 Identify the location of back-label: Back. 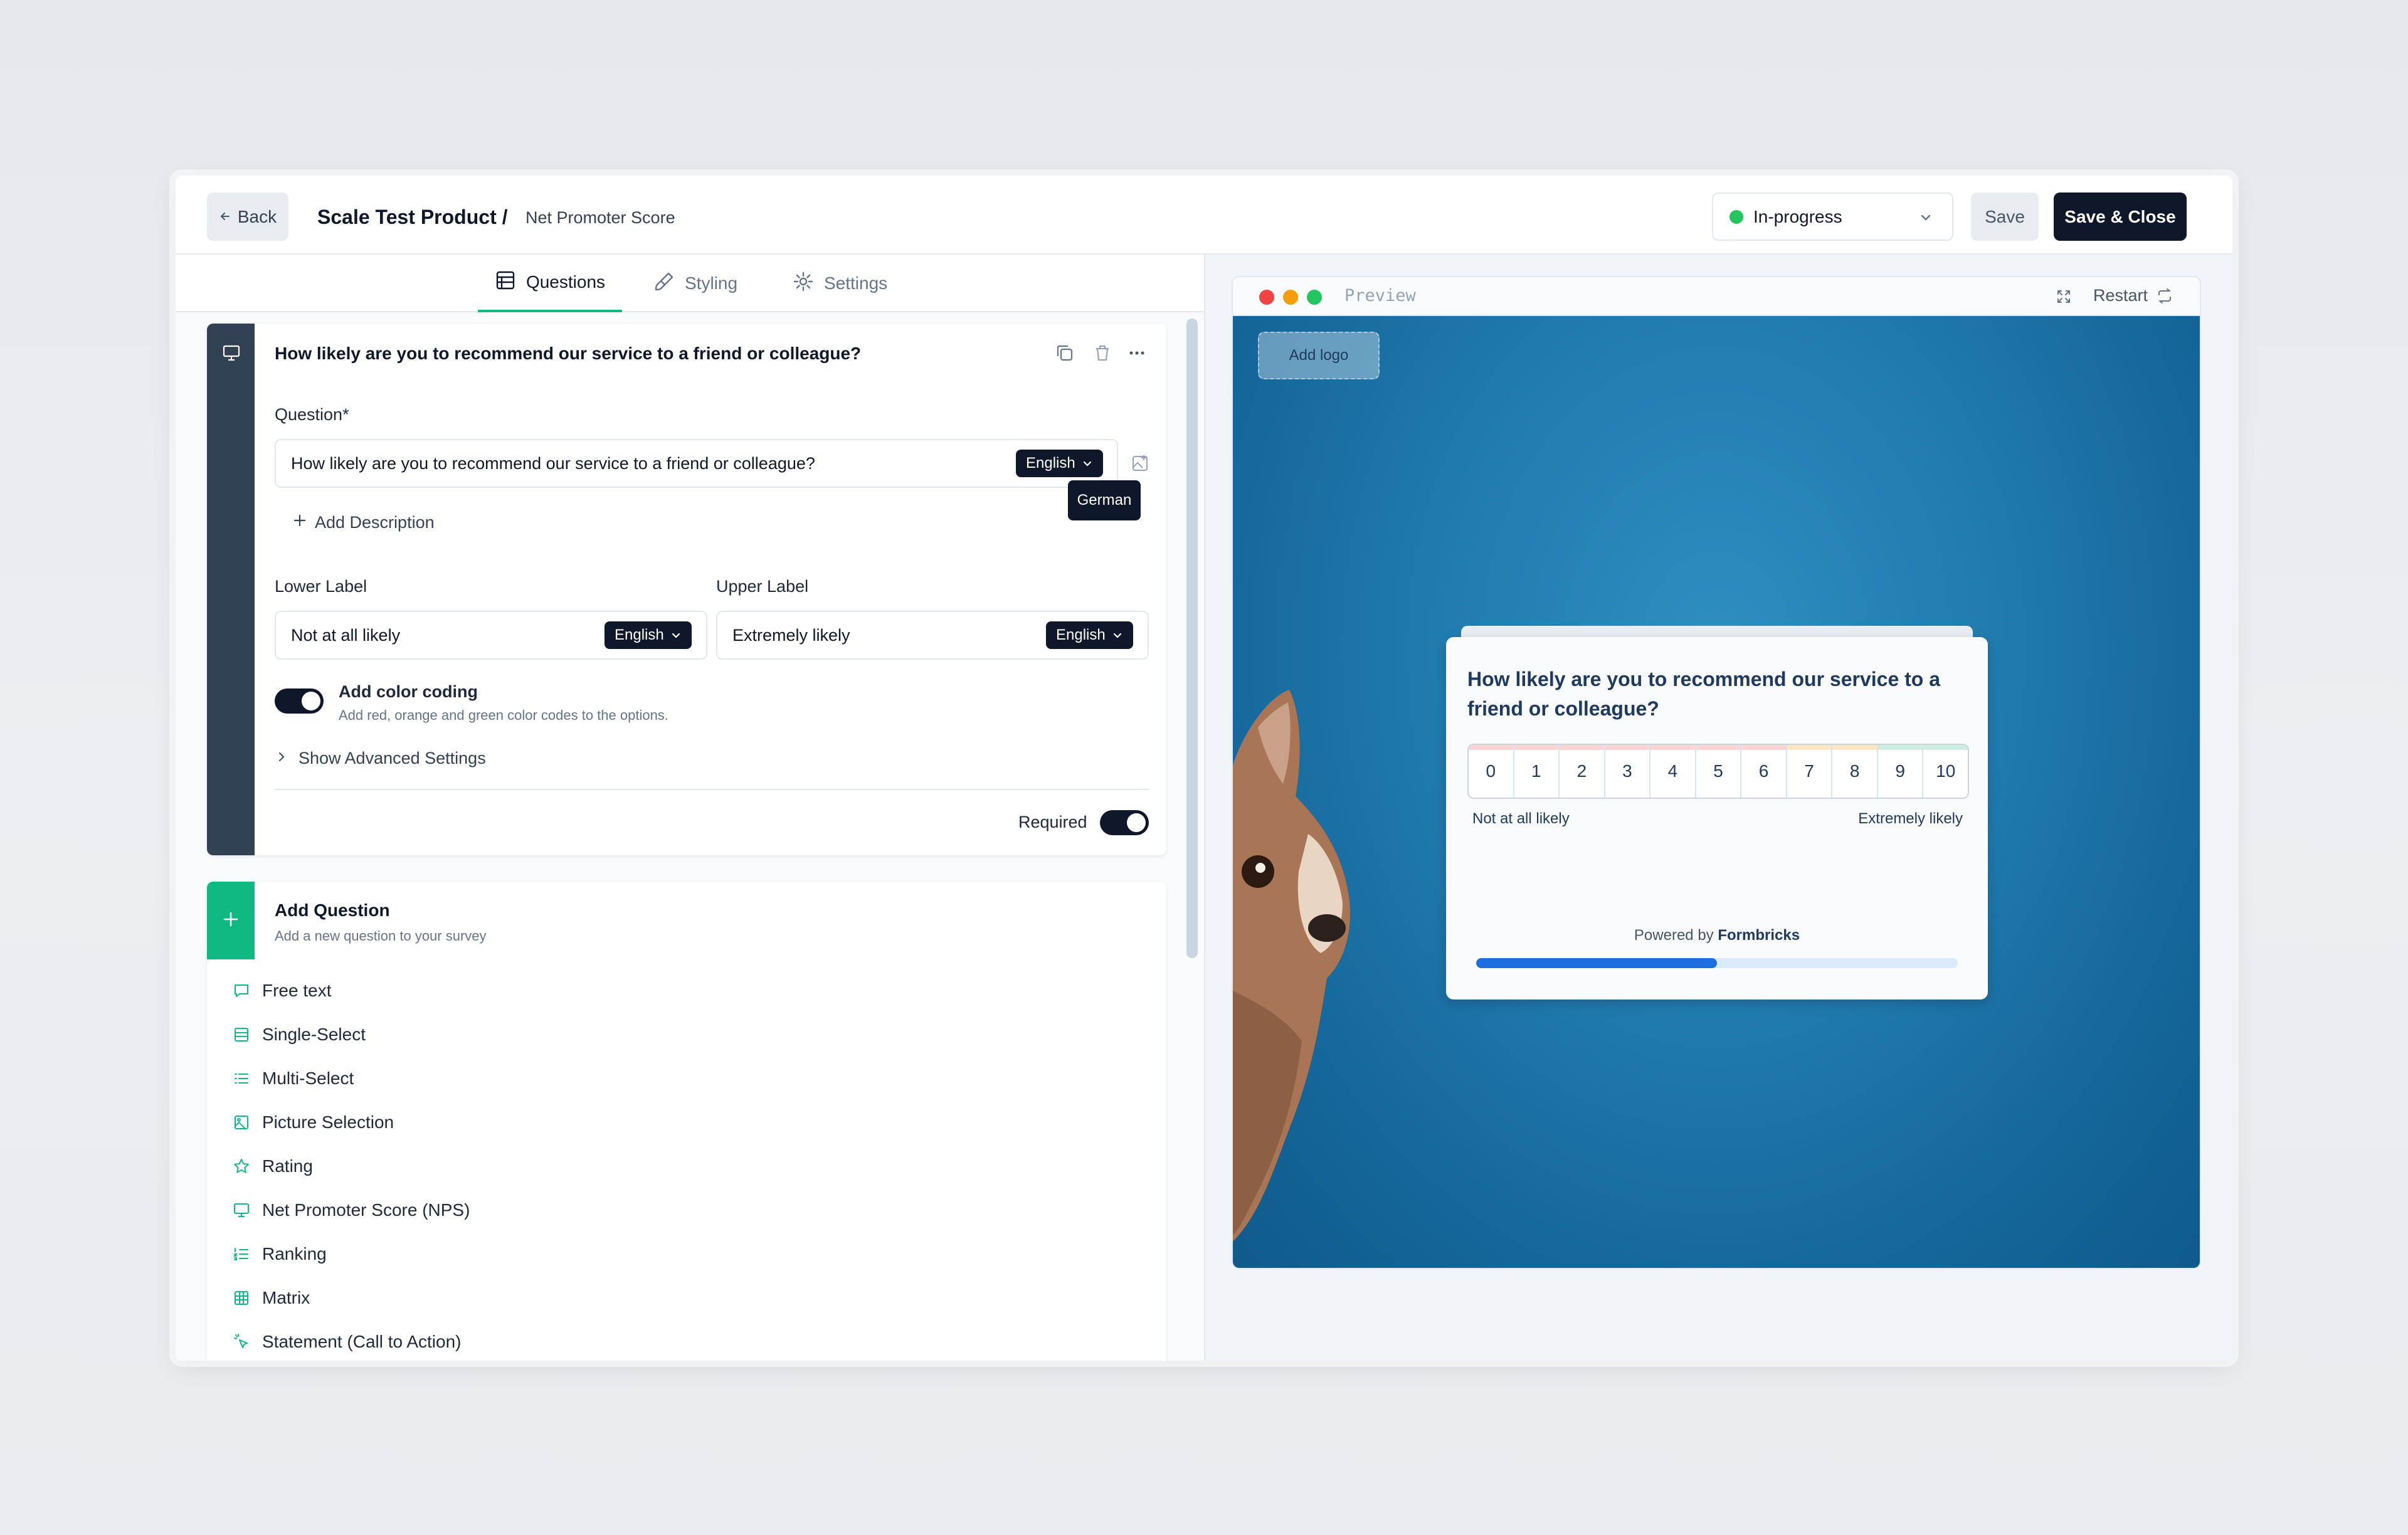
(257, 216).